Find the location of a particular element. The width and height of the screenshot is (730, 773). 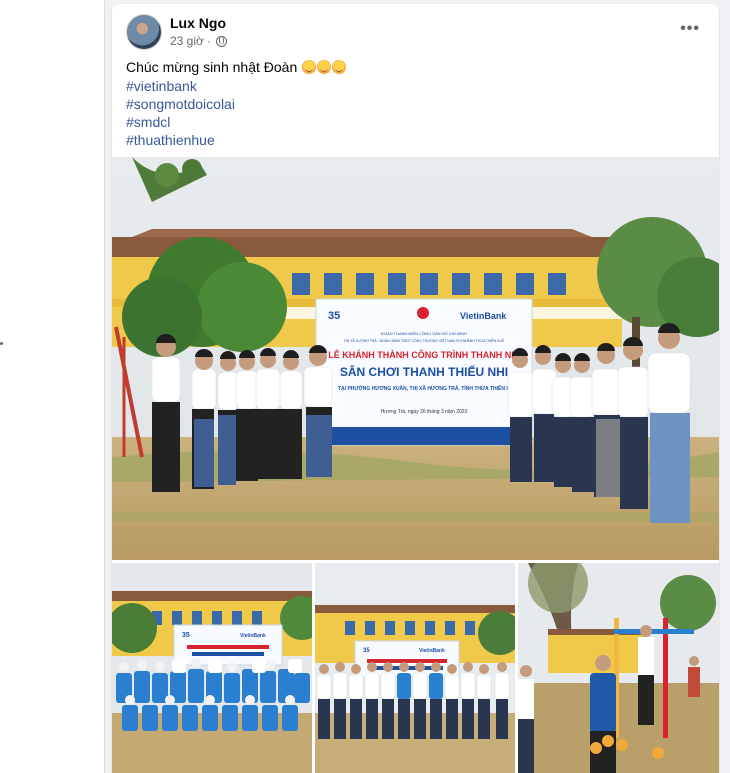

thumb2-banner-brand: VietinBank is located at coordinates (432, 651).